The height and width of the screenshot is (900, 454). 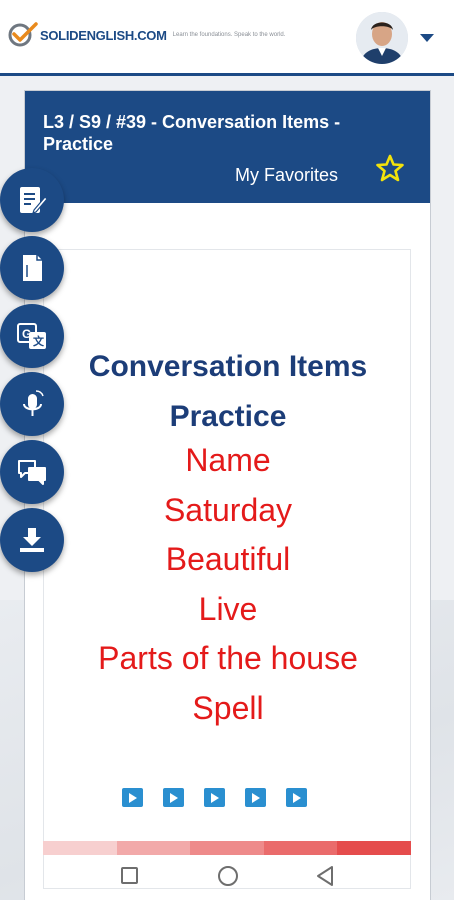 What do you see at coordinates (390, 168) in the screenshot?
I see `favorite-star-icon` at bounding box center [390, 168].